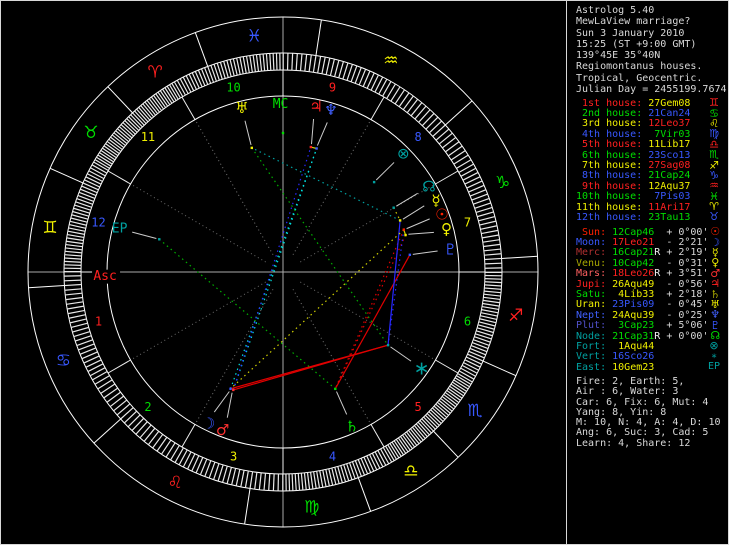 This screenshot has width=729, height=545. I want to click on planet-row: Venu: 10Cap42 - 0°31' ♀, so click(649, 263).